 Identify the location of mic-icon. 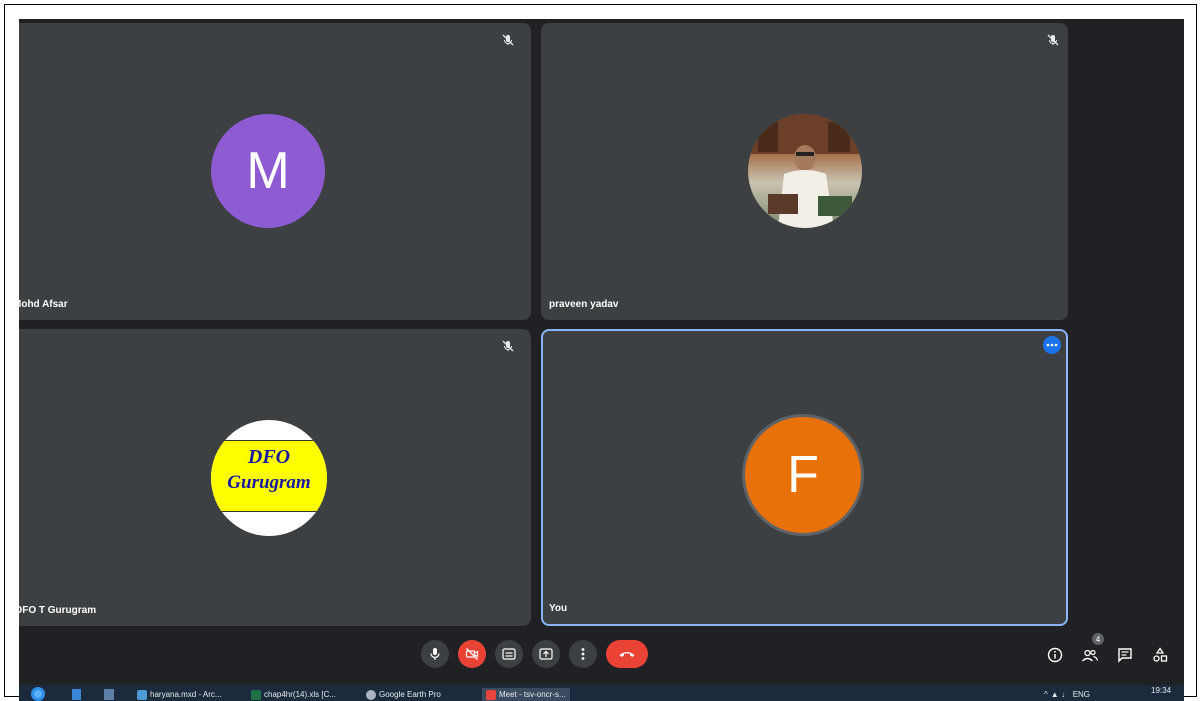
(435, 654).